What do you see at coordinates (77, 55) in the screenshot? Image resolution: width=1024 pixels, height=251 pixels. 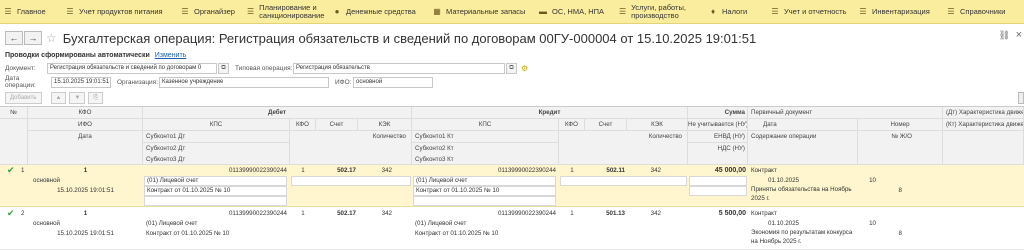 I see `auto-postings-text: Проводки сформированы автоматически` at bounding box center [77, 55].